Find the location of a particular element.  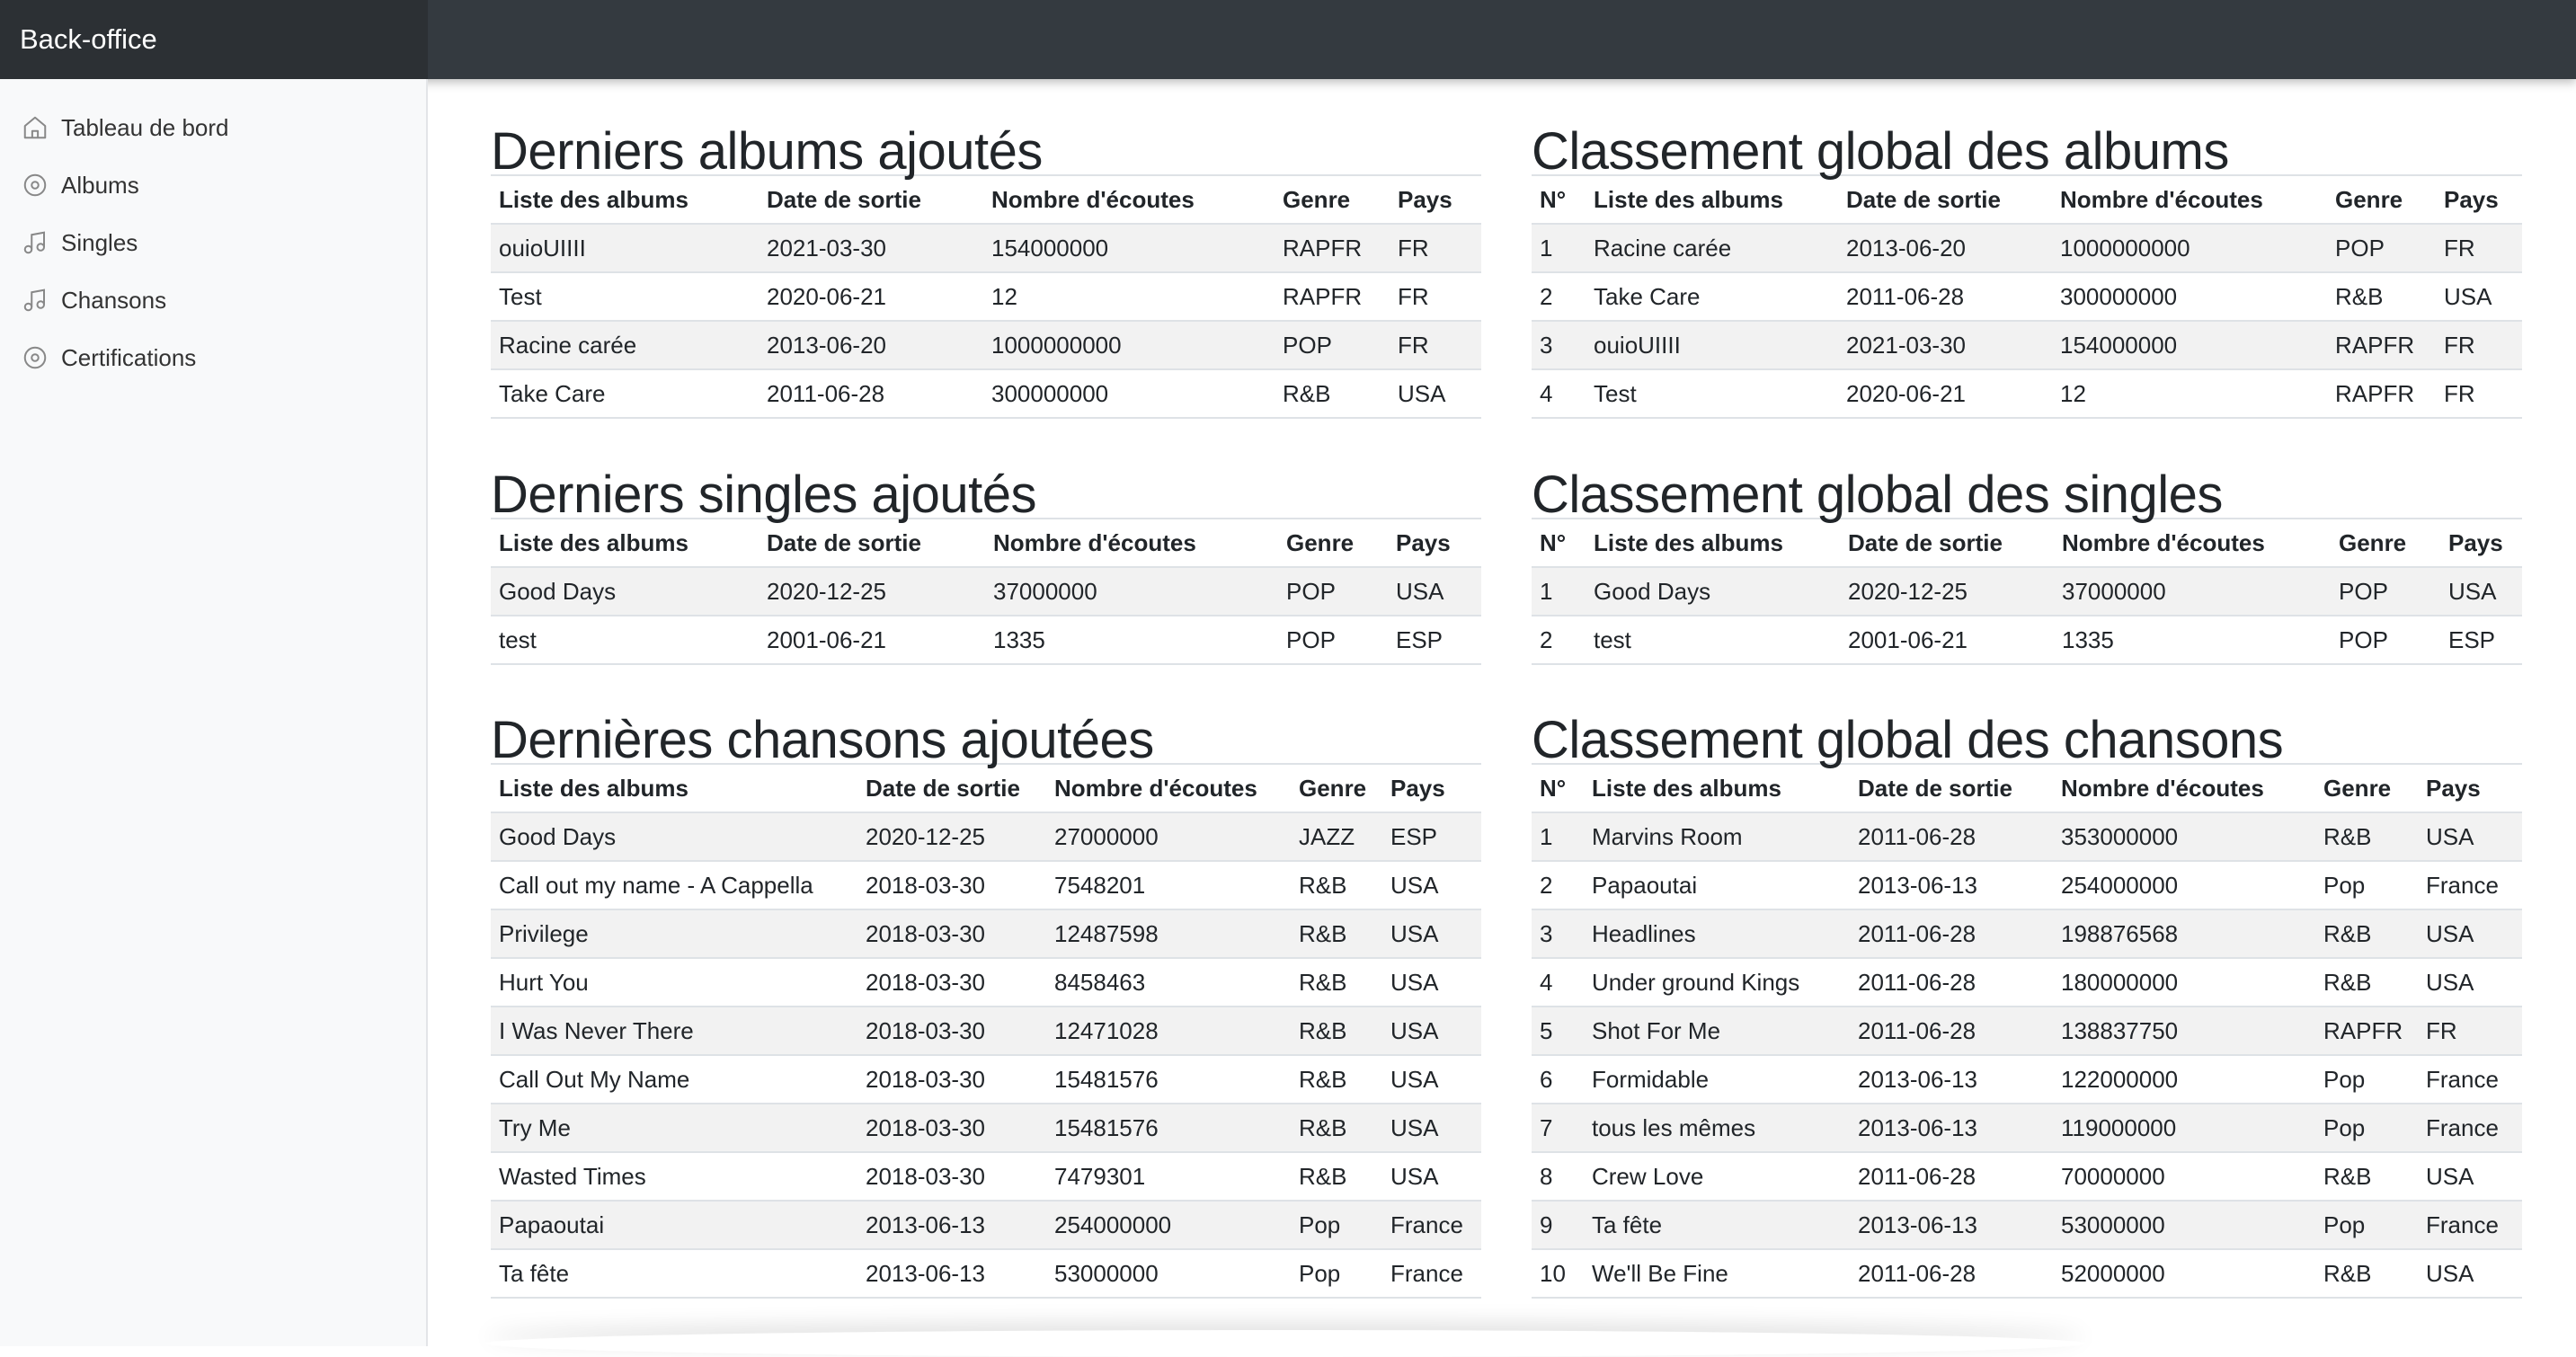

table-row: test 2001-06-21 1335 POP ESP is located at coordinates (986, 640).